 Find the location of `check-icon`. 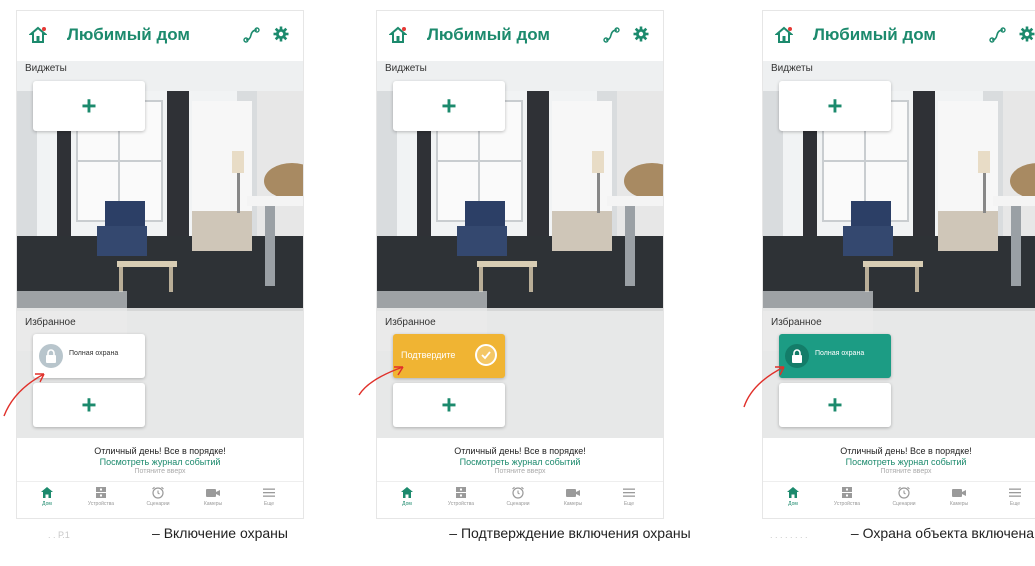

check-icon is located at coordinates (486, 355).